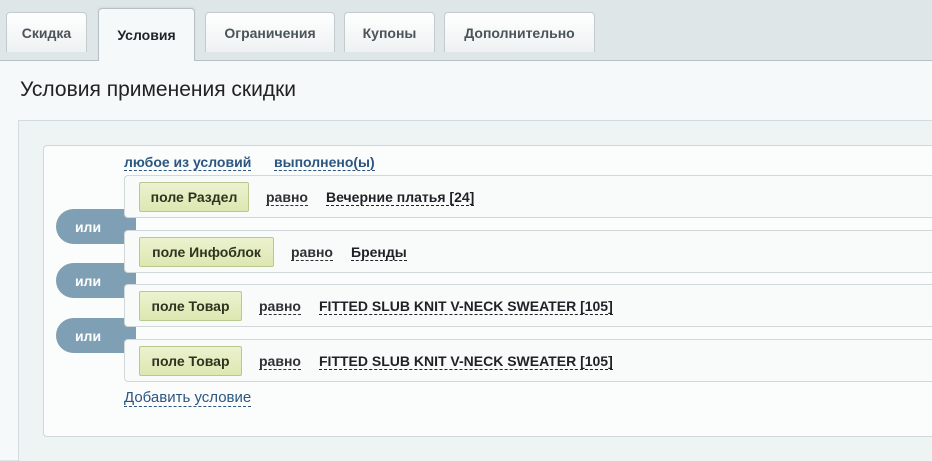 This screenshot has height=461, width=932. What do you see at coordinates (519, 32) in the screenshot?
I see `tab-additional: Дополнительно` at bounding box center [519, 32].